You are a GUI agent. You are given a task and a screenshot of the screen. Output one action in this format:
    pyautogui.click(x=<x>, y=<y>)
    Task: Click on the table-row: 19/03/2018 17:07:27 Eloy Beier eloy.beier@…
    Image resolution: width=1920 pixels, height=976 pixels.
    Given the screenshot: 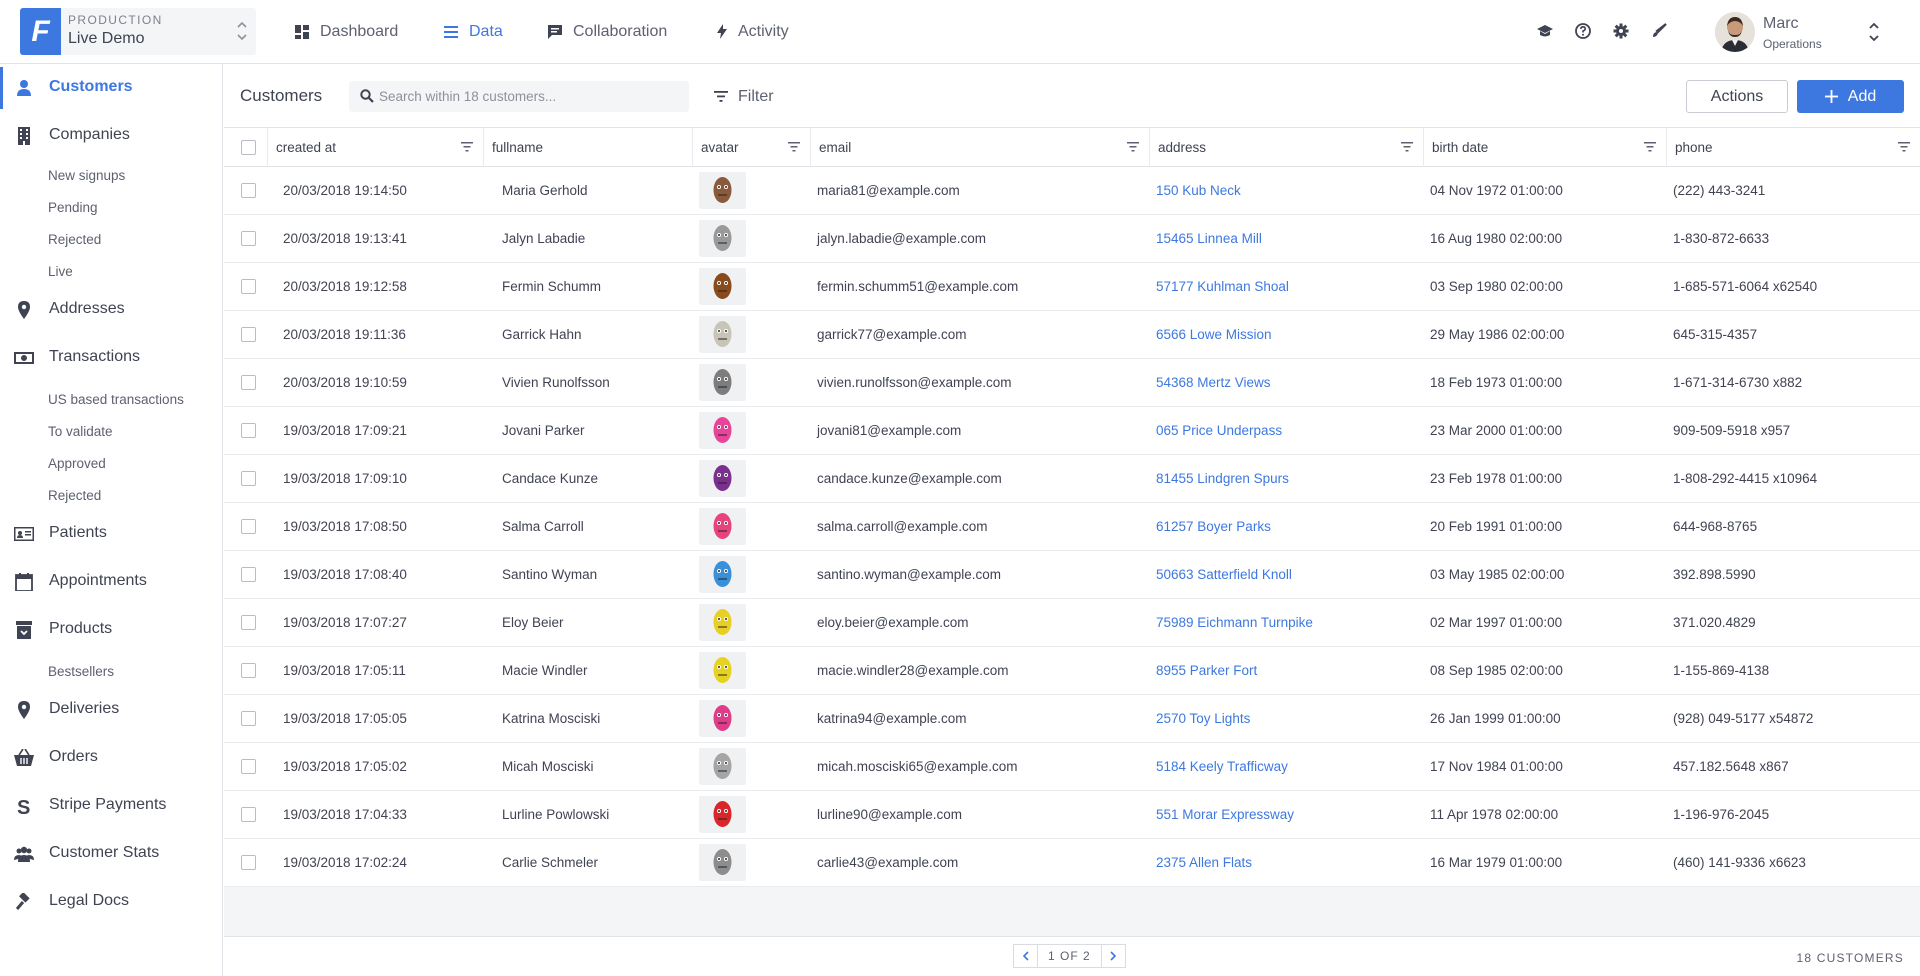 What is the action you would take?
    pyautogui.click(x=1072, y=623)
    